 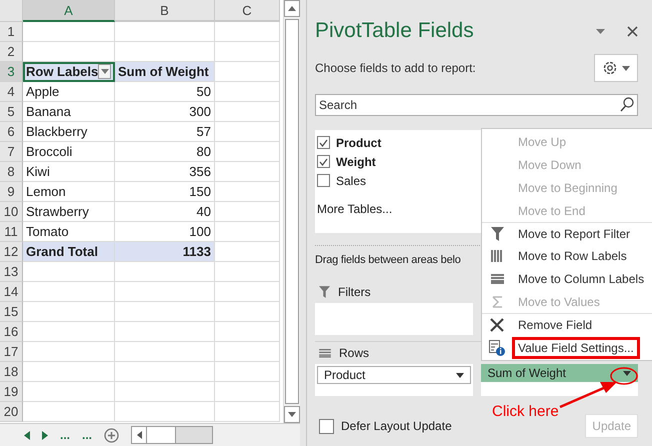 What do you see at coordinates (354, 353) in the screenshot?
I see `area-label: Rows` at bounding box center [354, 353].